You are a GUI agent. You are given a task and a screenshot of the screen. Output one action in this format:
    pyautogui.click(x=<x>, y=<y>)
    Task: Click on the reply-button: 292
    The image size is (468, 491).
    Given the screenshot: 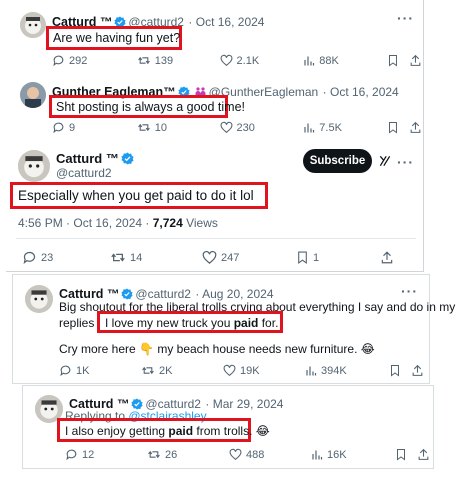 What is the action you would take?
    pyautogui.click(x=94, y=60)
    